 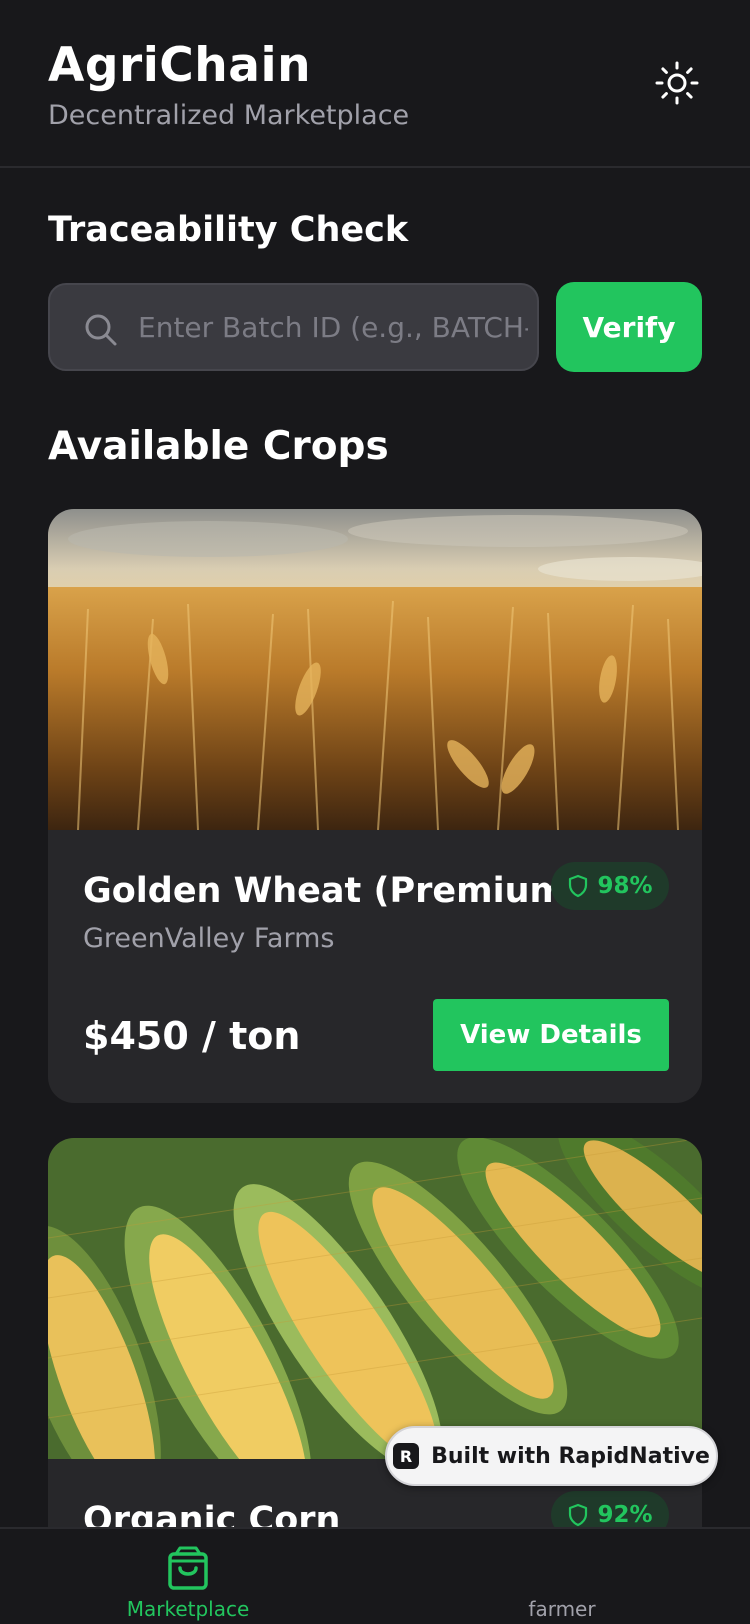 What do you see at coordinates (375, 84) in the screenshot?
I see `app-header: AgriChain Decentralized Marketplace` at bounding box center [375, 84].